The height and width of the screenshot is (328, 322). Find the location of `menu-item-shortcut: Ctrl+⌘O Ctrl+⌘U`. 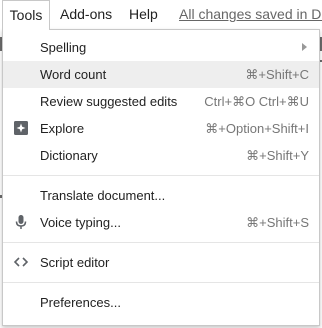

menu-item-shortcut: Ctrl+⌘O Ctrl+⌘U is located at coordinates (256, 101).